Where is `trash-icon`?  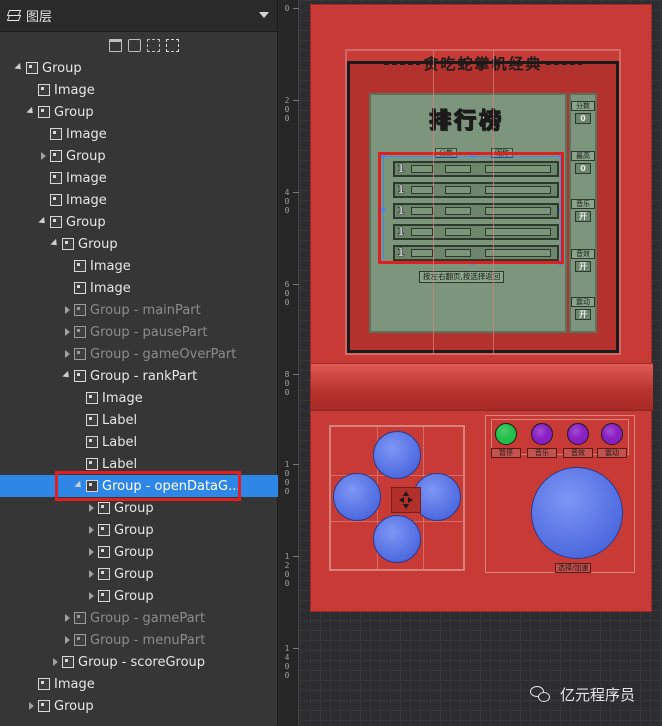 trash-icon is located at coordinates (115, 45).